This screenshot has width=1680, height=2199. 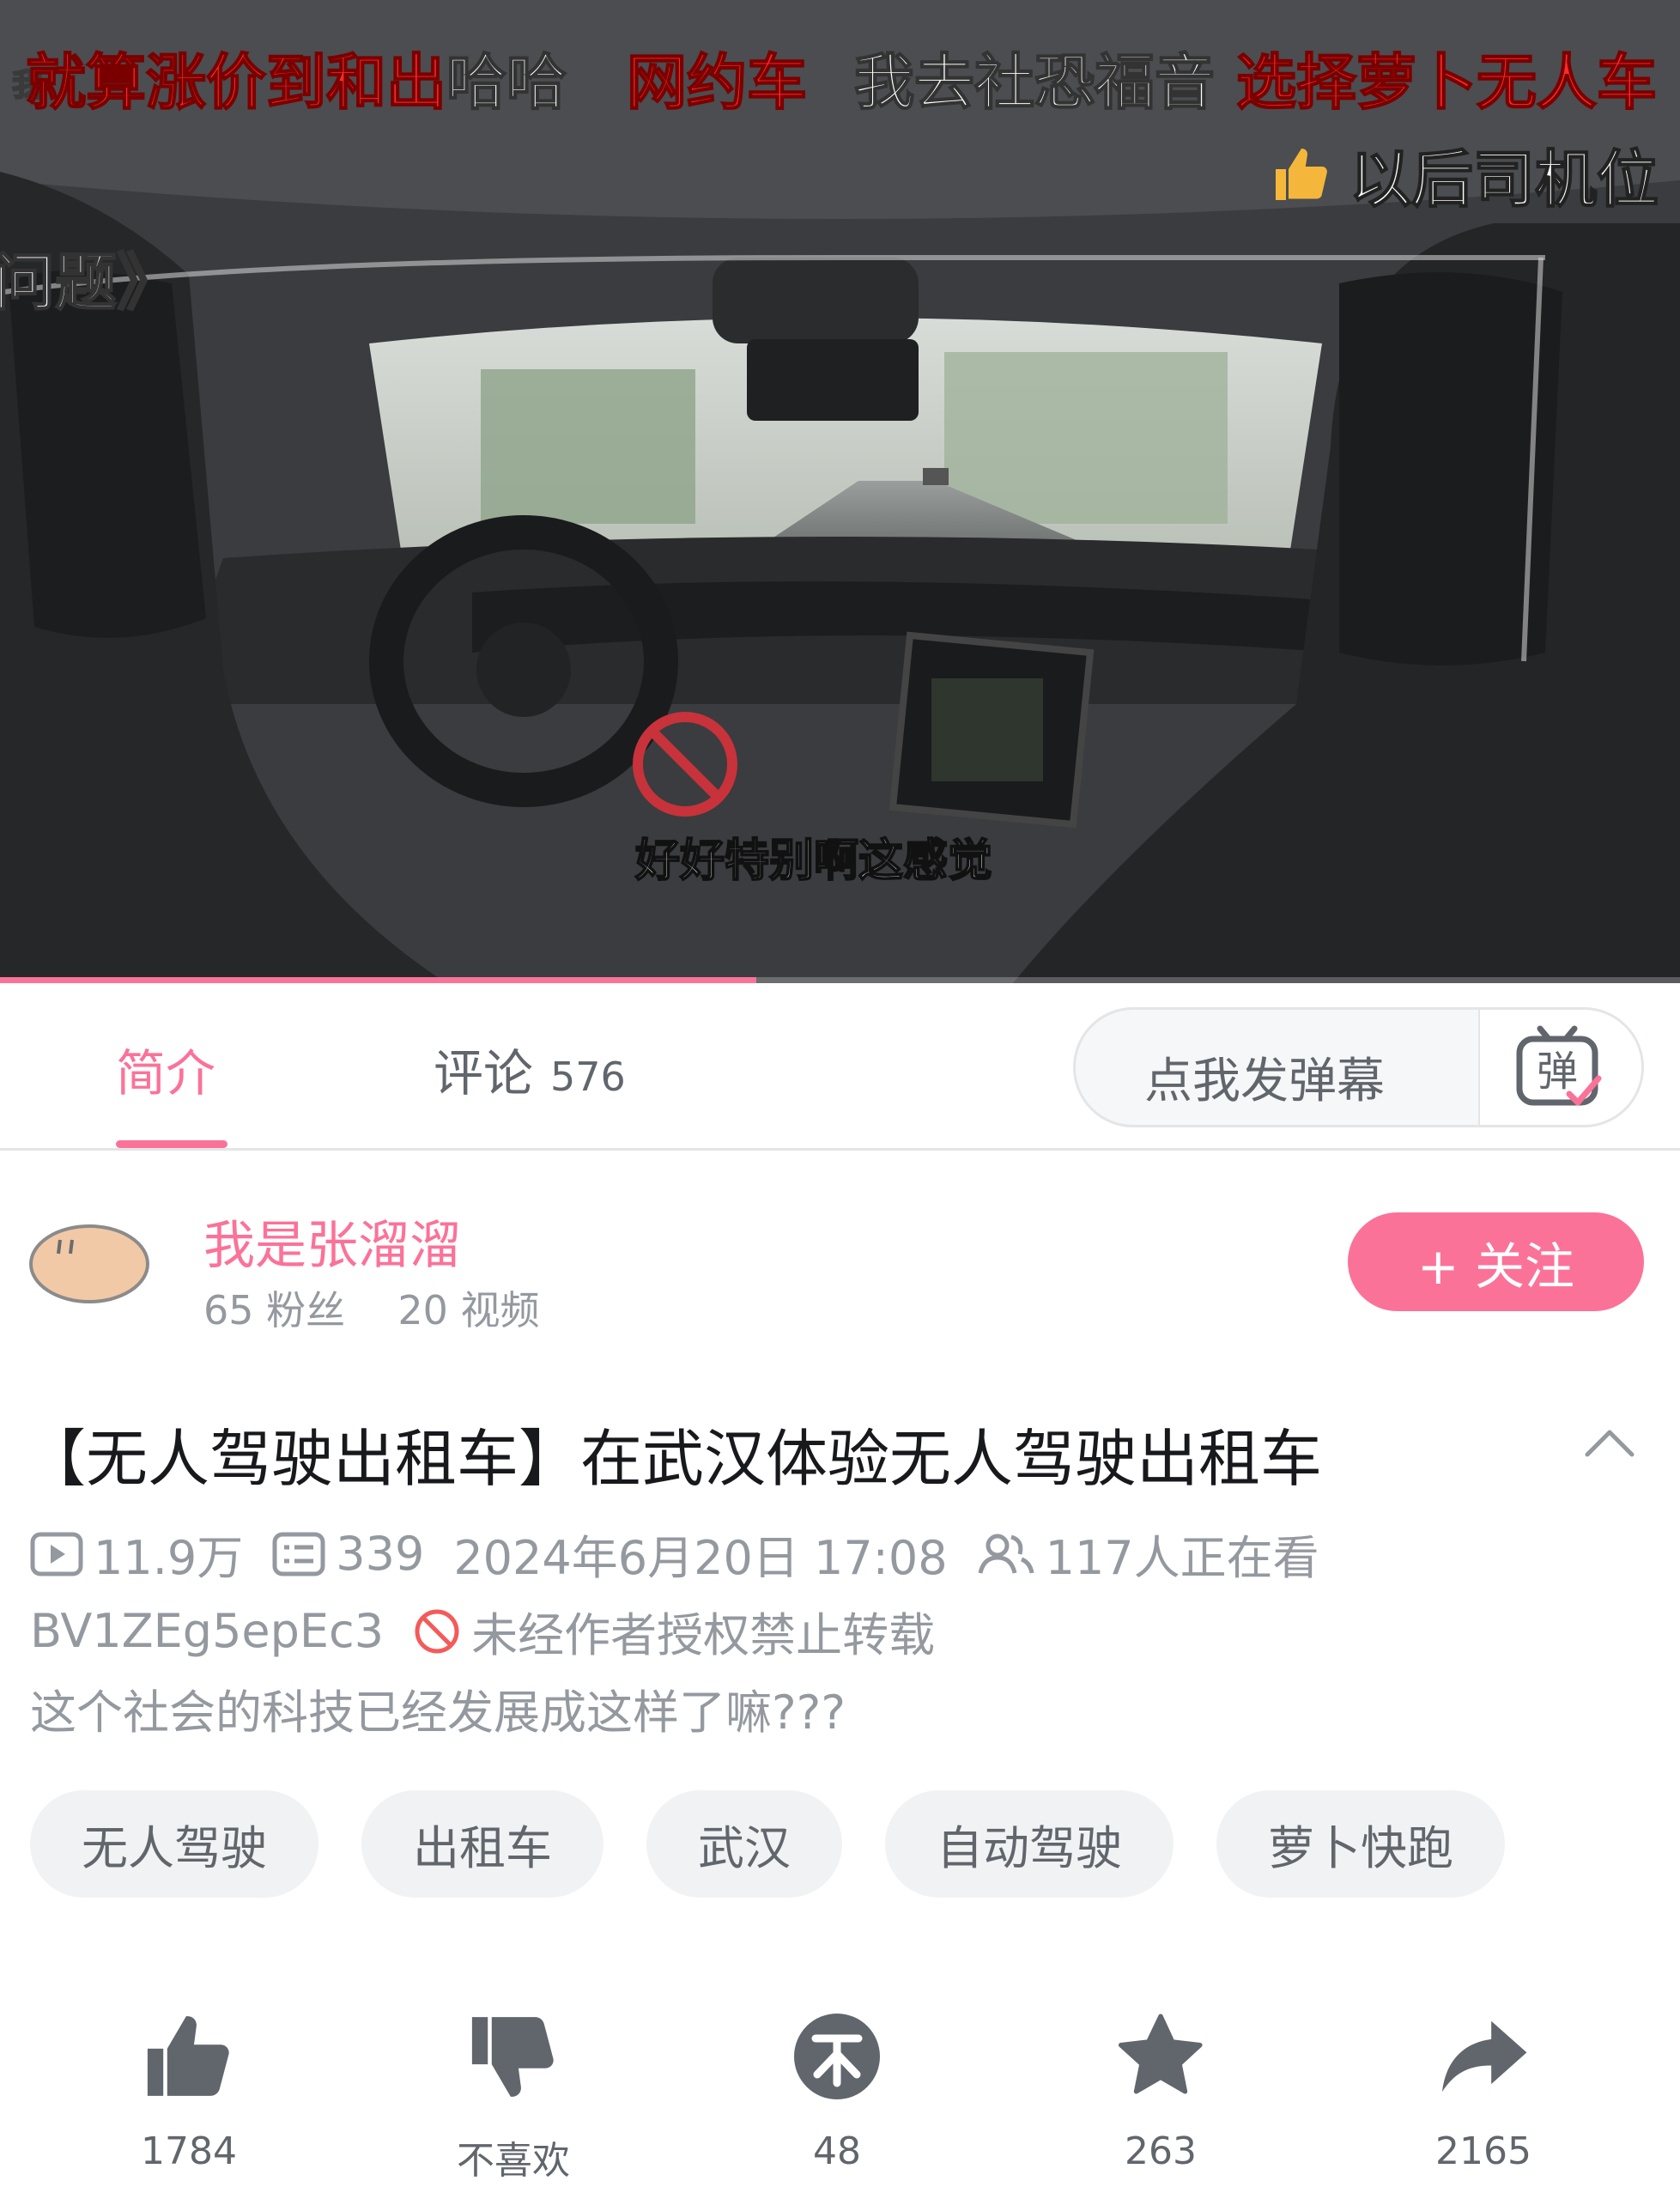 What do you see at coordinates (438, 1713) in the screenshot?
I see `video-description: 这个社会的科技已经发展成这样了嘛???` at bounding box center [438, 1713].